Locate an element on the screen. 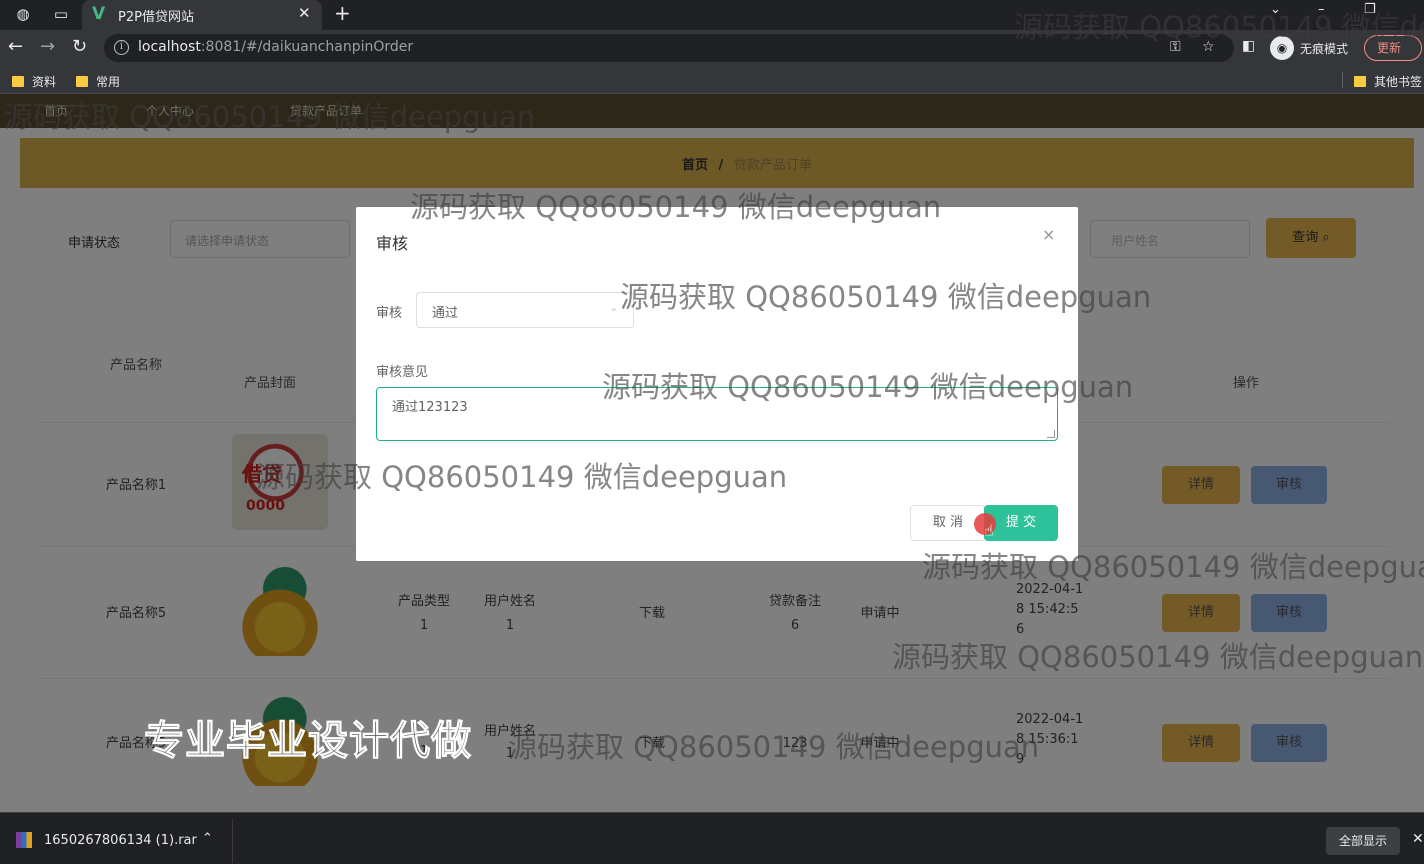 The height and width of the screenshot is (864, 1424). bookmarks-bar: 资料 常用 其他书签 is located at coordinates (712, 80).